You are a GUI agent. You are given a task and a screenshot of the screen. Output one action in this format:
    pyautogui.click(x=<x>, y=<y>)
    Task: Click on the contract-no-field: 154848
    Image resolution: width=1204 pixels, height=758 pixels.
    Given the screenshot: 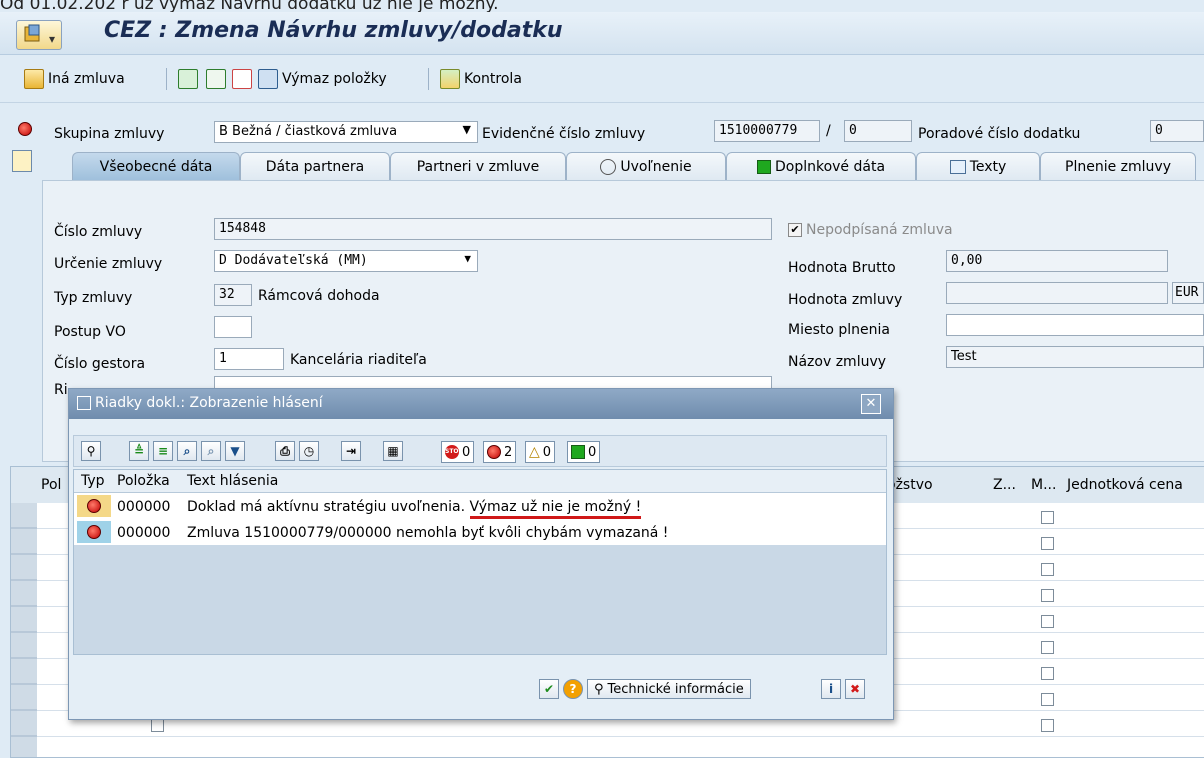 What is the action you would take?
    pyautogui.click(x=493, y=229)
    